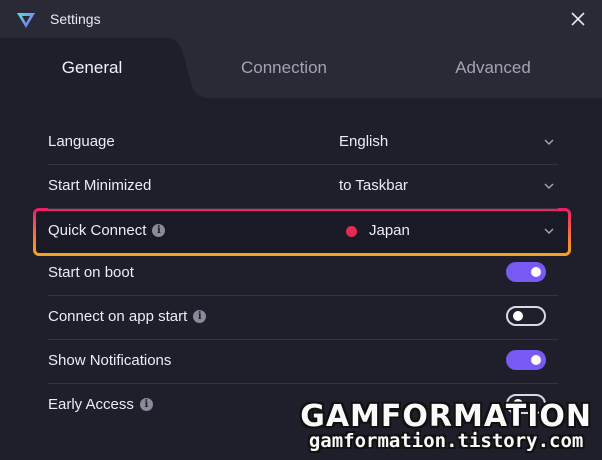 The image size is (602, 460). I want to click on early-access-row: Early Access i, so click(303, 405).